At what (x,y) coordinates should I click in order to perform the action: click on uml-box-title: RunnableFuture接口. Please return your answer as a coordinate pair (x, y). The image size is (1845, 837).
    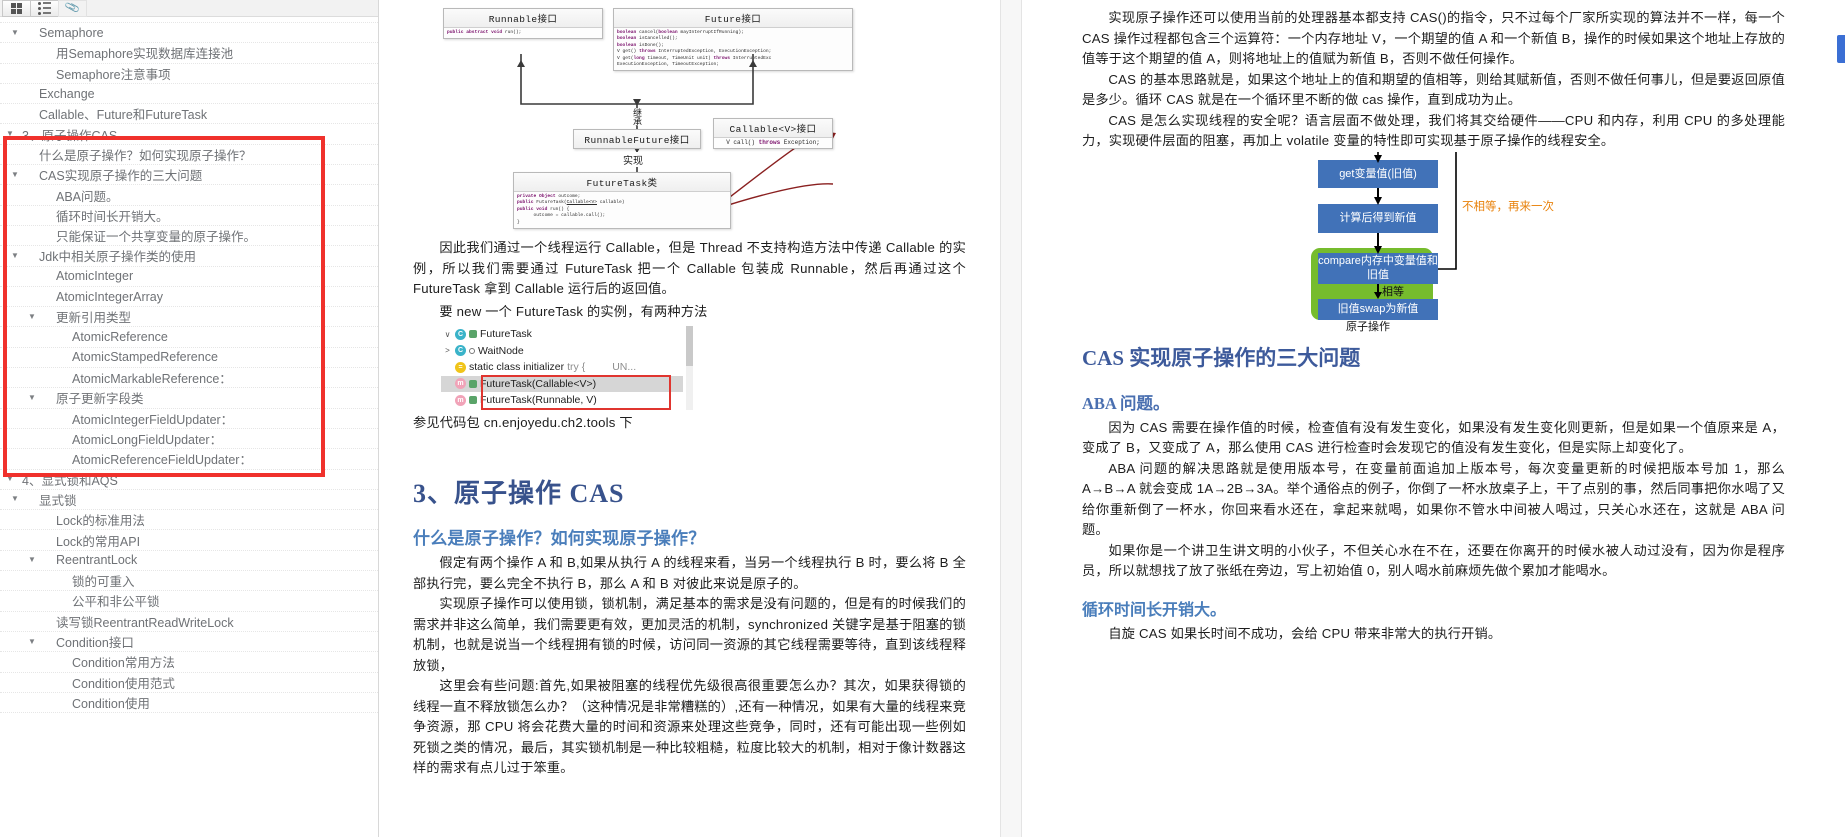
    Looking at the image, I should click on (637, 139).